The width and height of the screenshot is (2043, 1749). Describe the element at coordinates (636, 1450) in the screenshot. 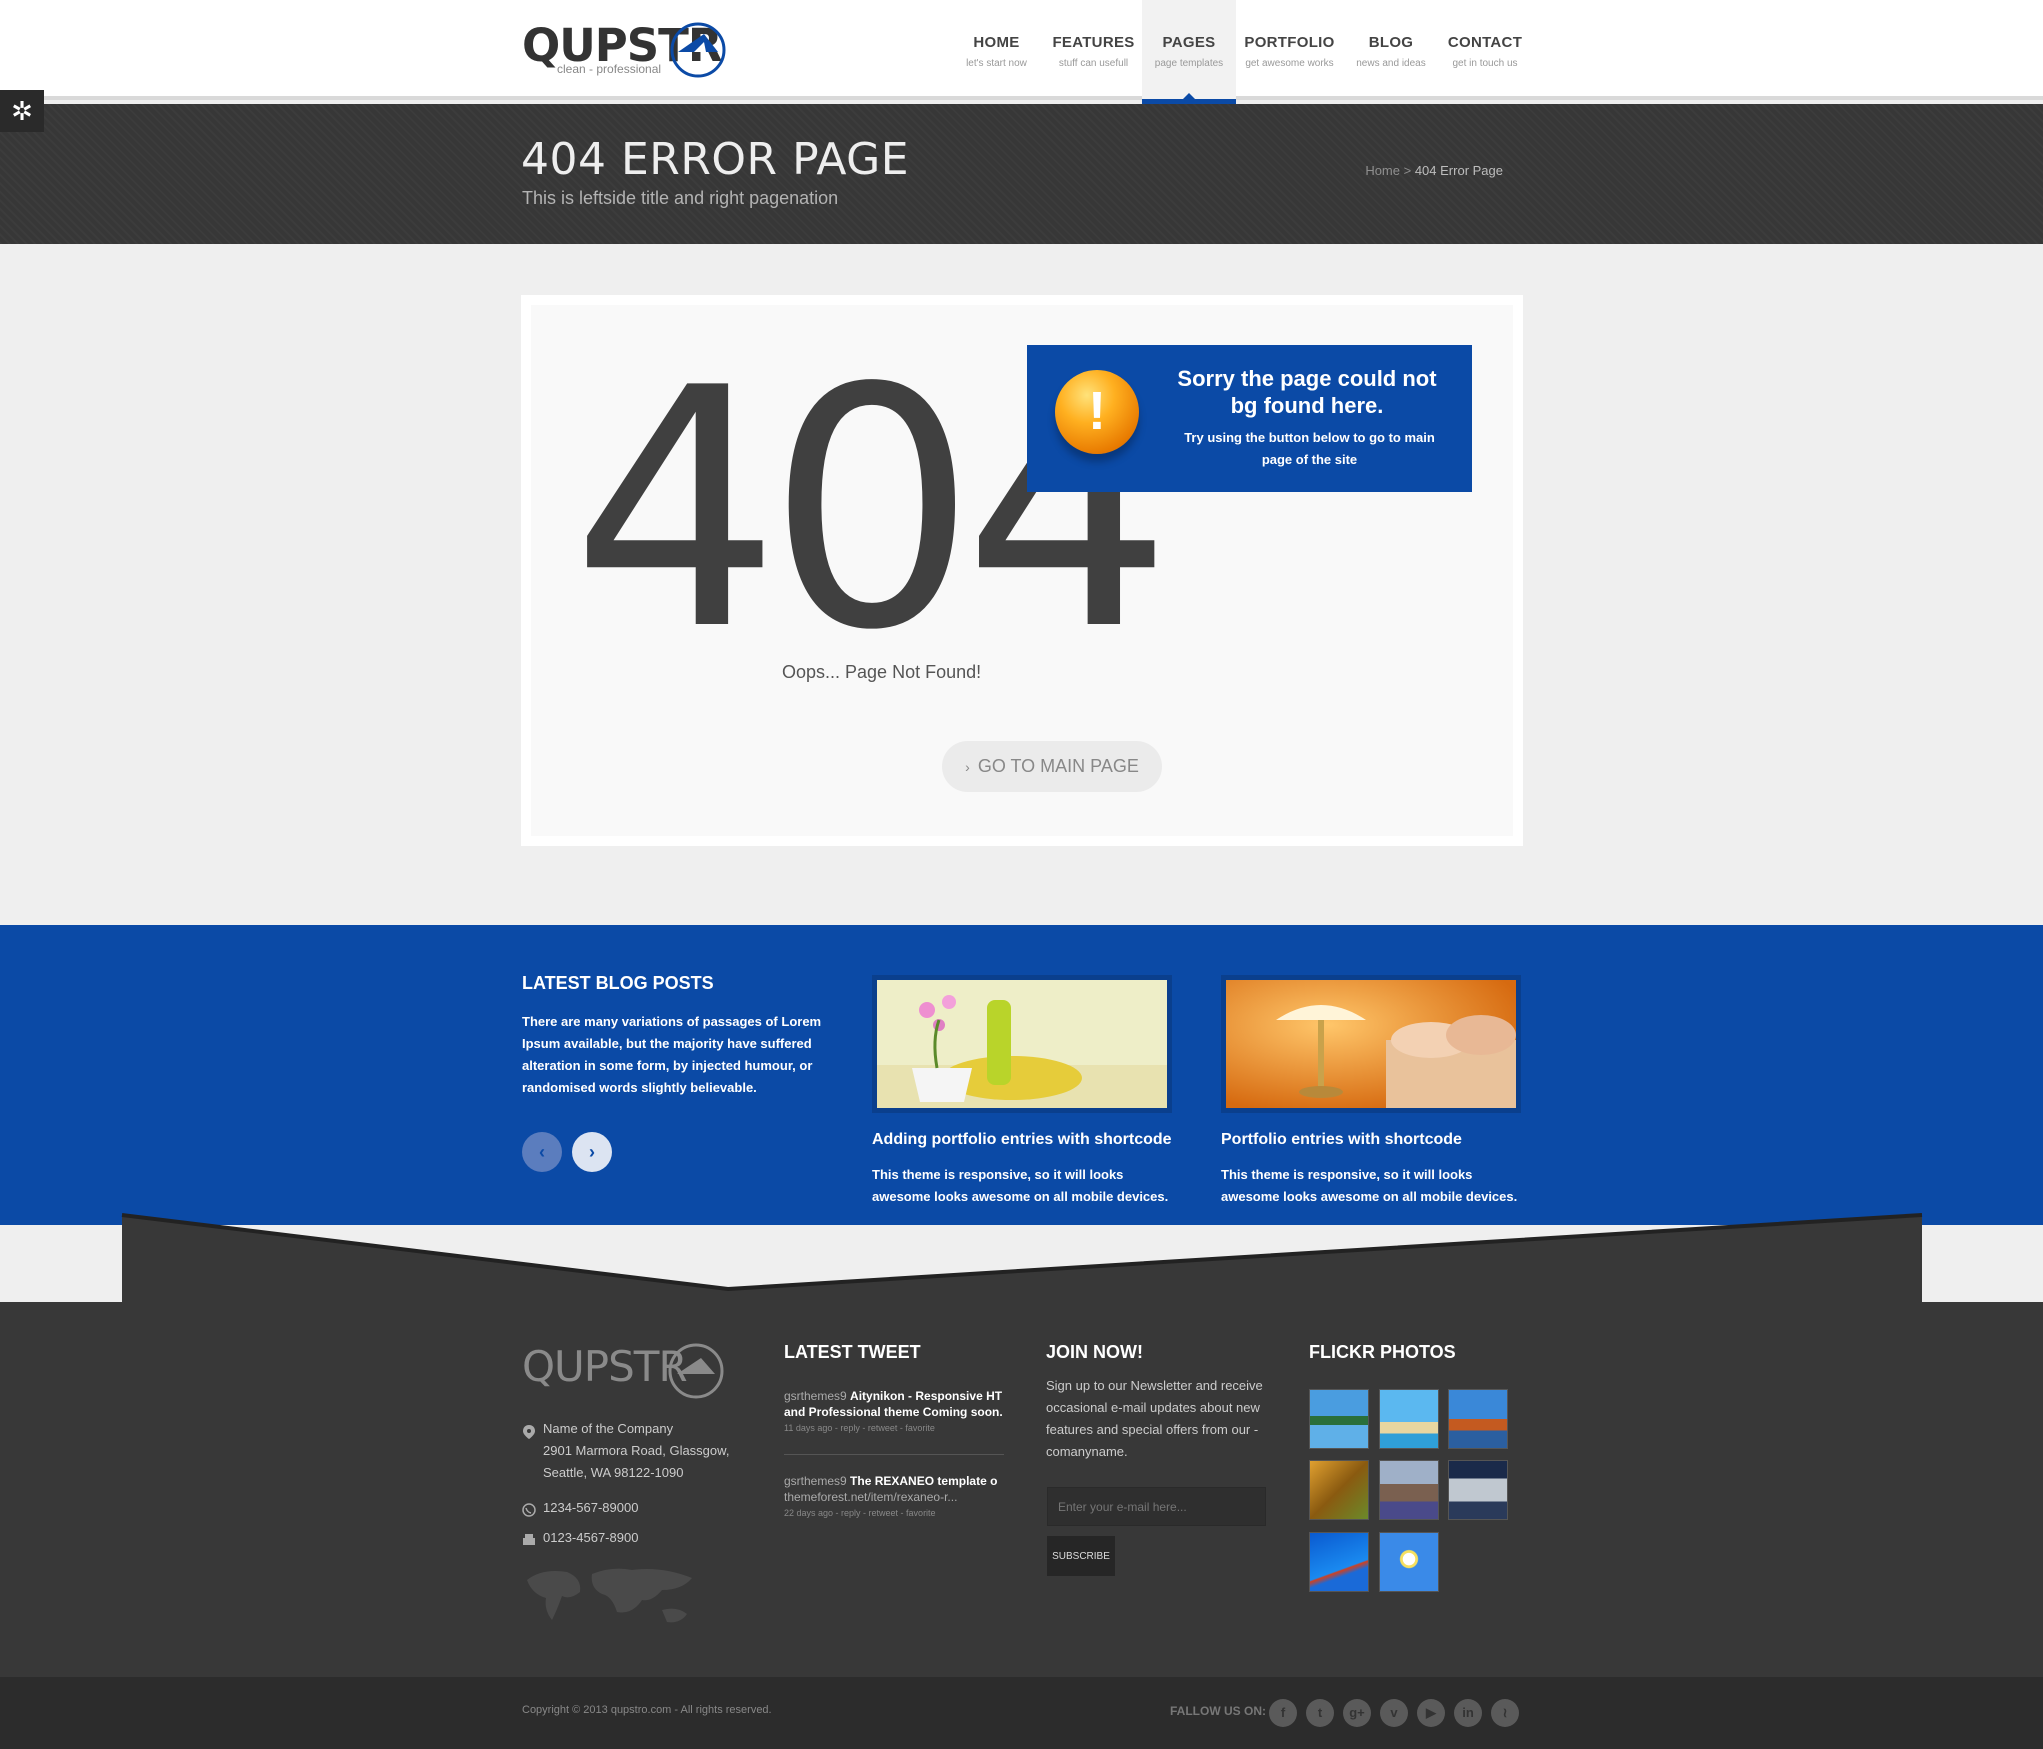

I see `footer-address-line: 2901 Marmora Road, Glassgow,` at that location.